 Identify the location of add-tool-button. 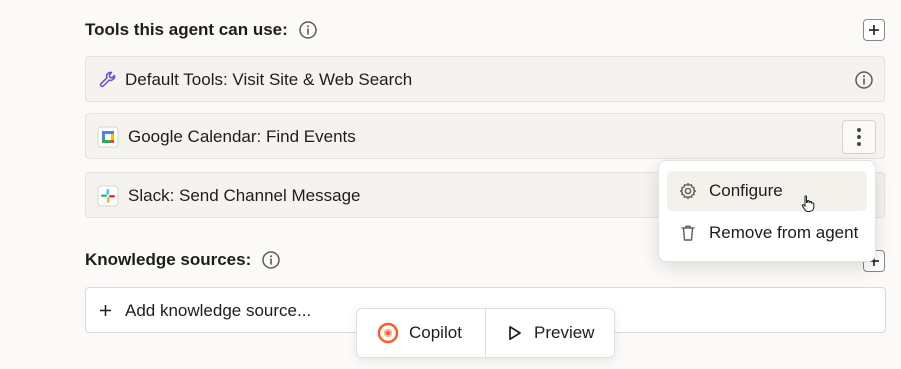
(874, 30).